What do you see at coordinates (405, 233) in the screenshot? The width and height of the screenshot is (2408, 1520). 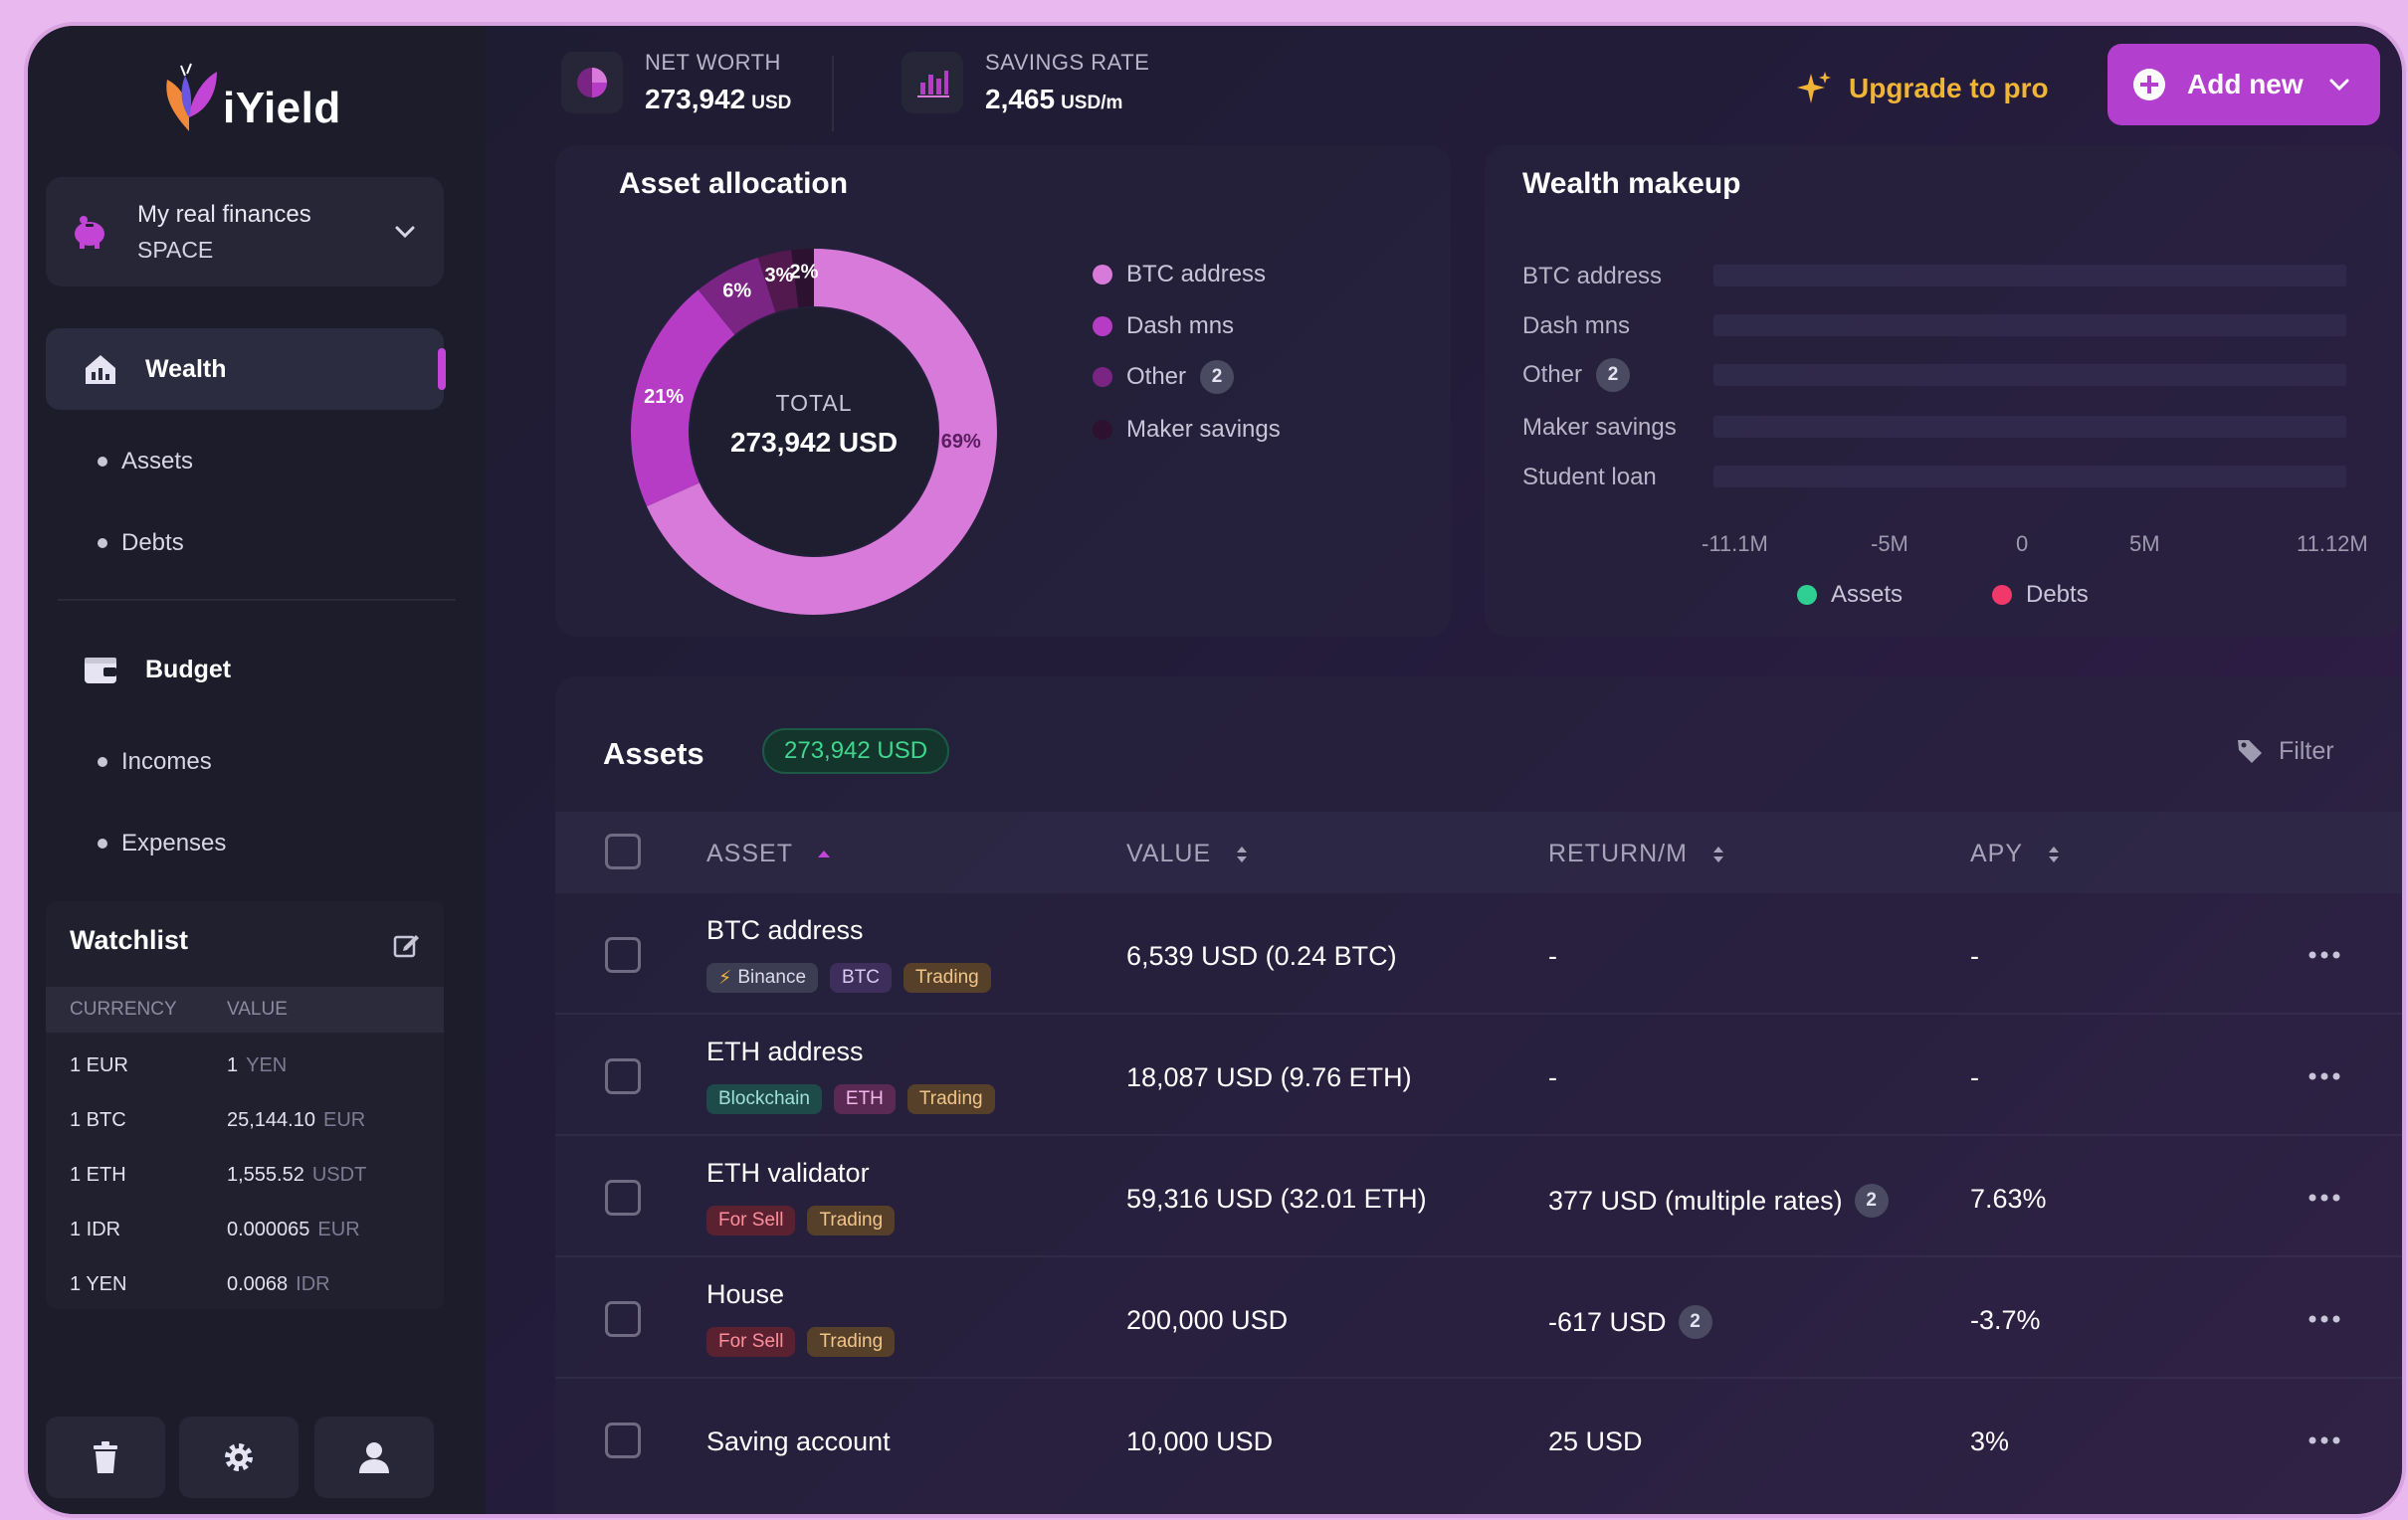 I see `chevron-down-icon` at bounding box center [405, 233].